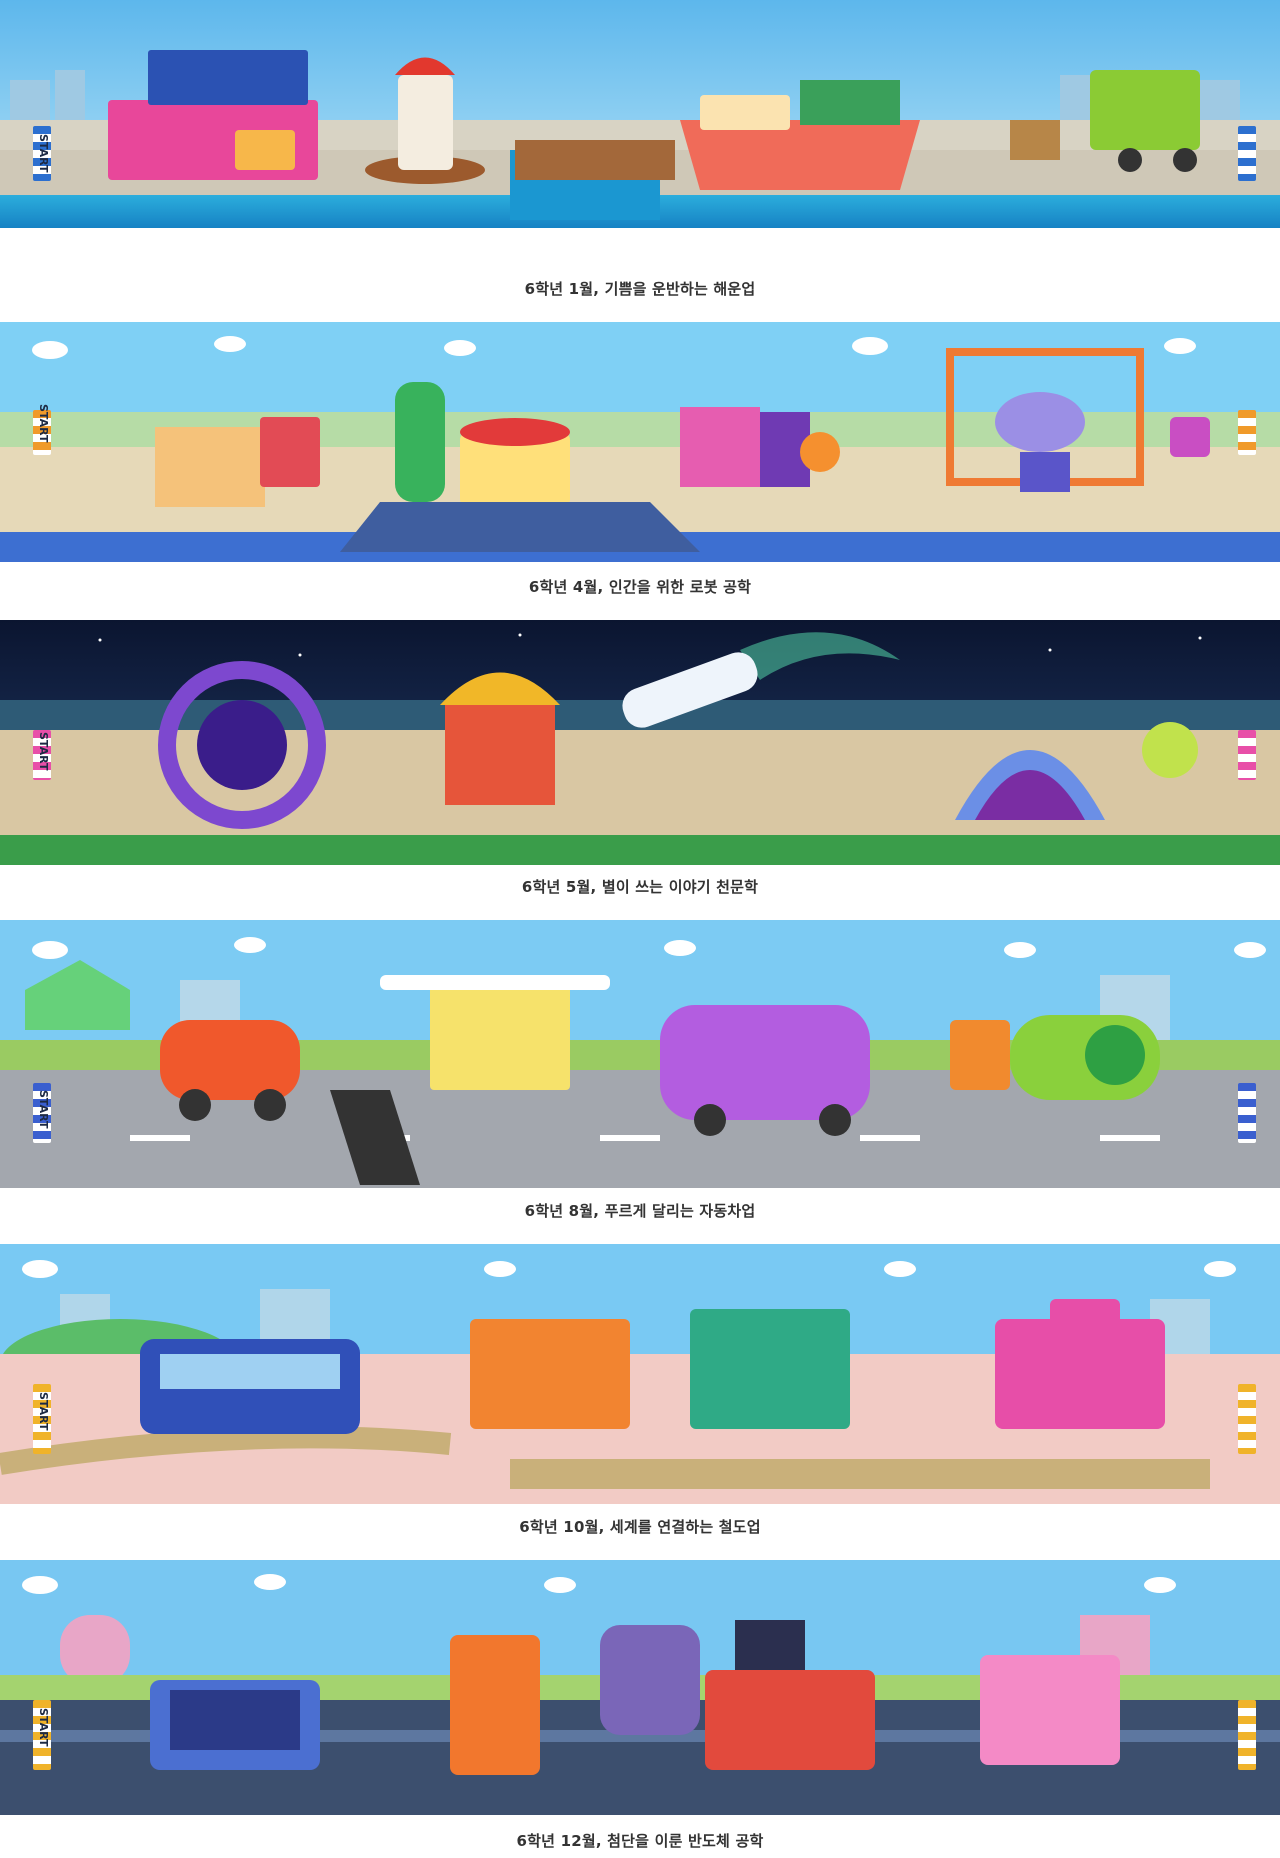  I want to click on scene-railway-illustration: START, so click(640, 1374).